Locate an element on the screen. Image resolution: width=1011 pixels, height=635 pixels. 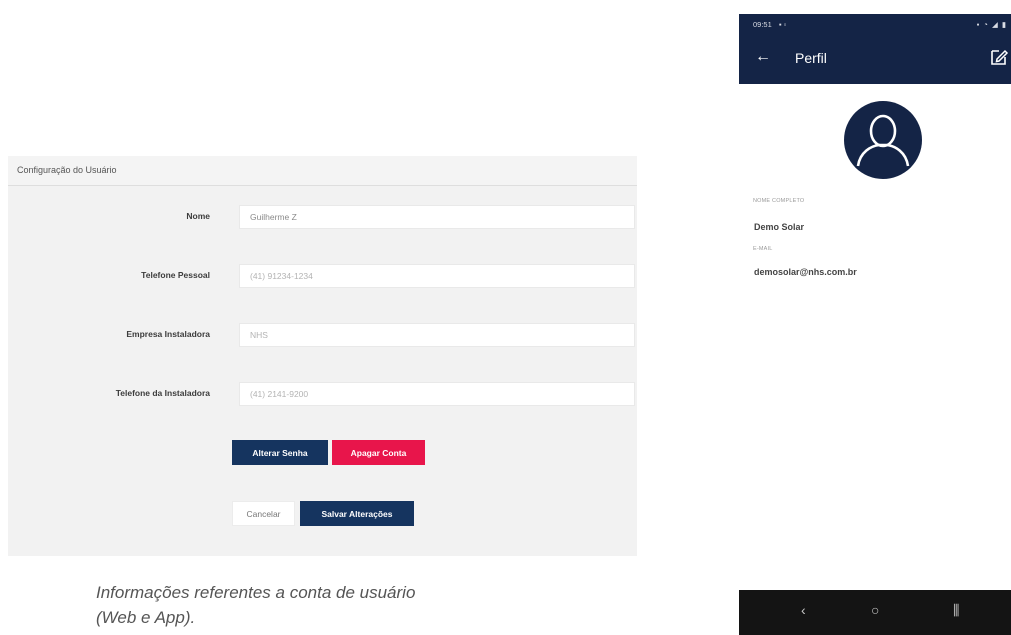
app-bar: ← Perfil is located at coordinates (875, 61).